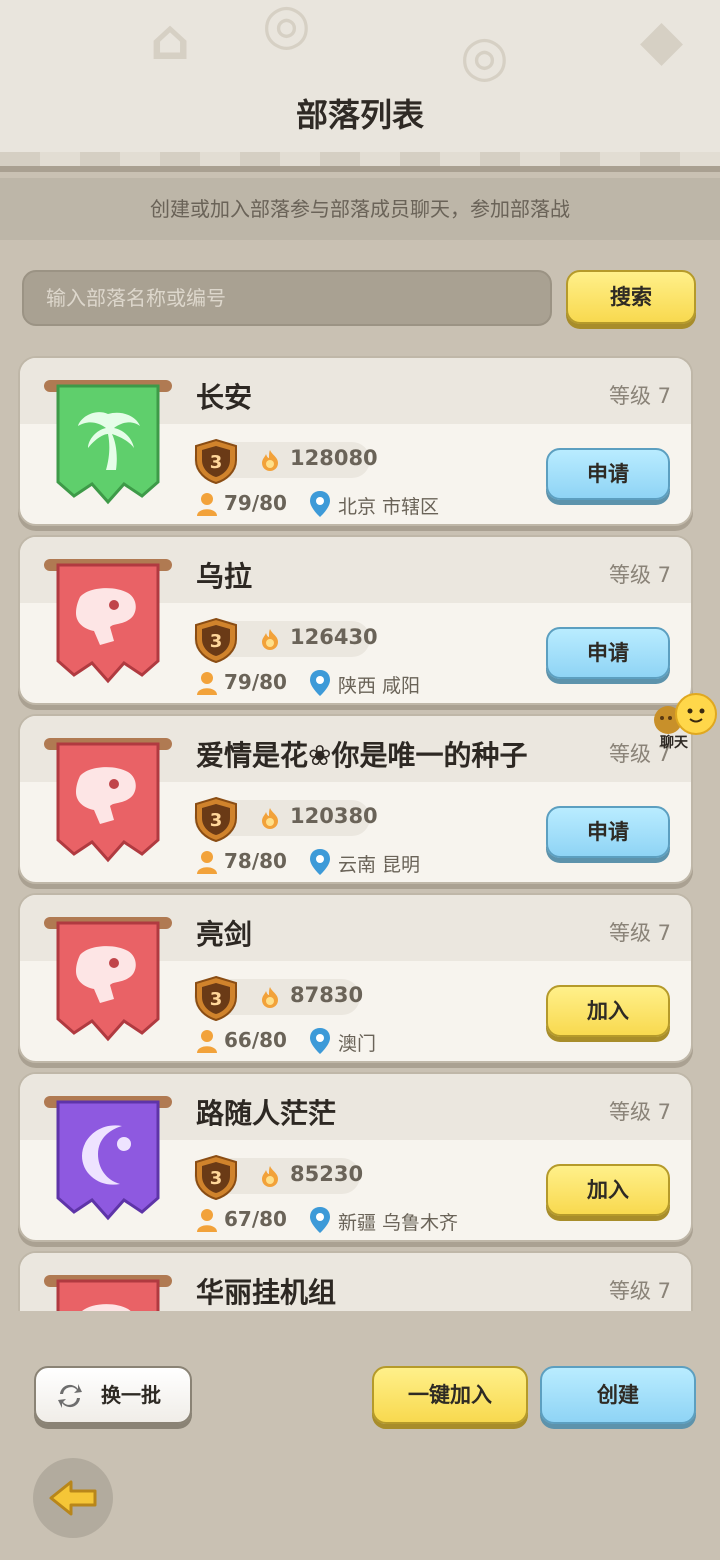  Describe the element at coordinates (359, 115) in the screenshot. I see `page-title: 部落列表` at that location.